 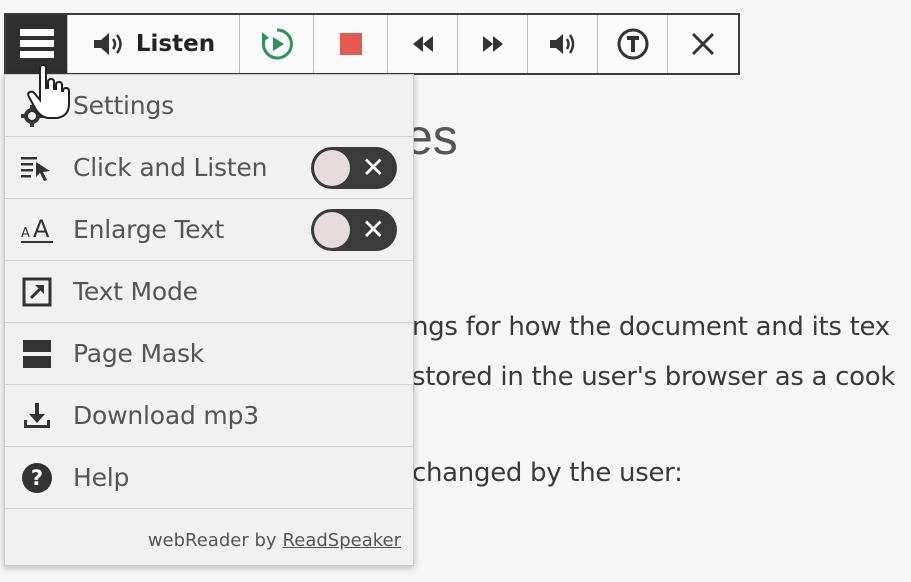 I want to click on menu-item-label: Help, so click(x=101, y=477).